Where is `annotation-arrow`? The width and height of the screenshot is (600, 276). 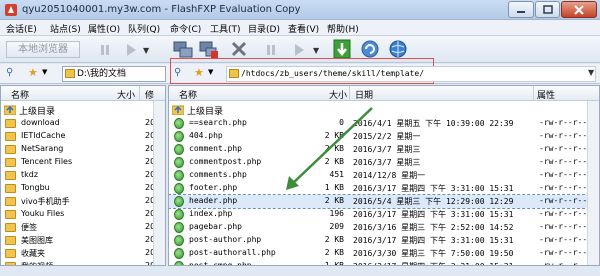 annotation-arrow is located at coordinates (329, 148).